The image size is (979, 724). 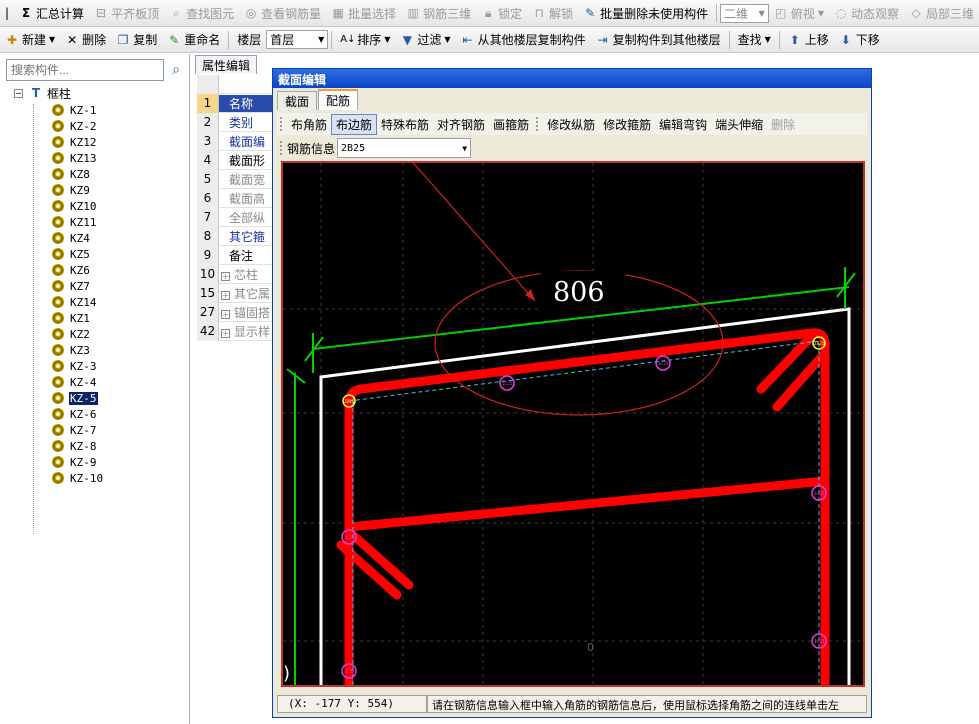 I want to click on side-rebar-button: 布边筋, so click(x=354, y=124).